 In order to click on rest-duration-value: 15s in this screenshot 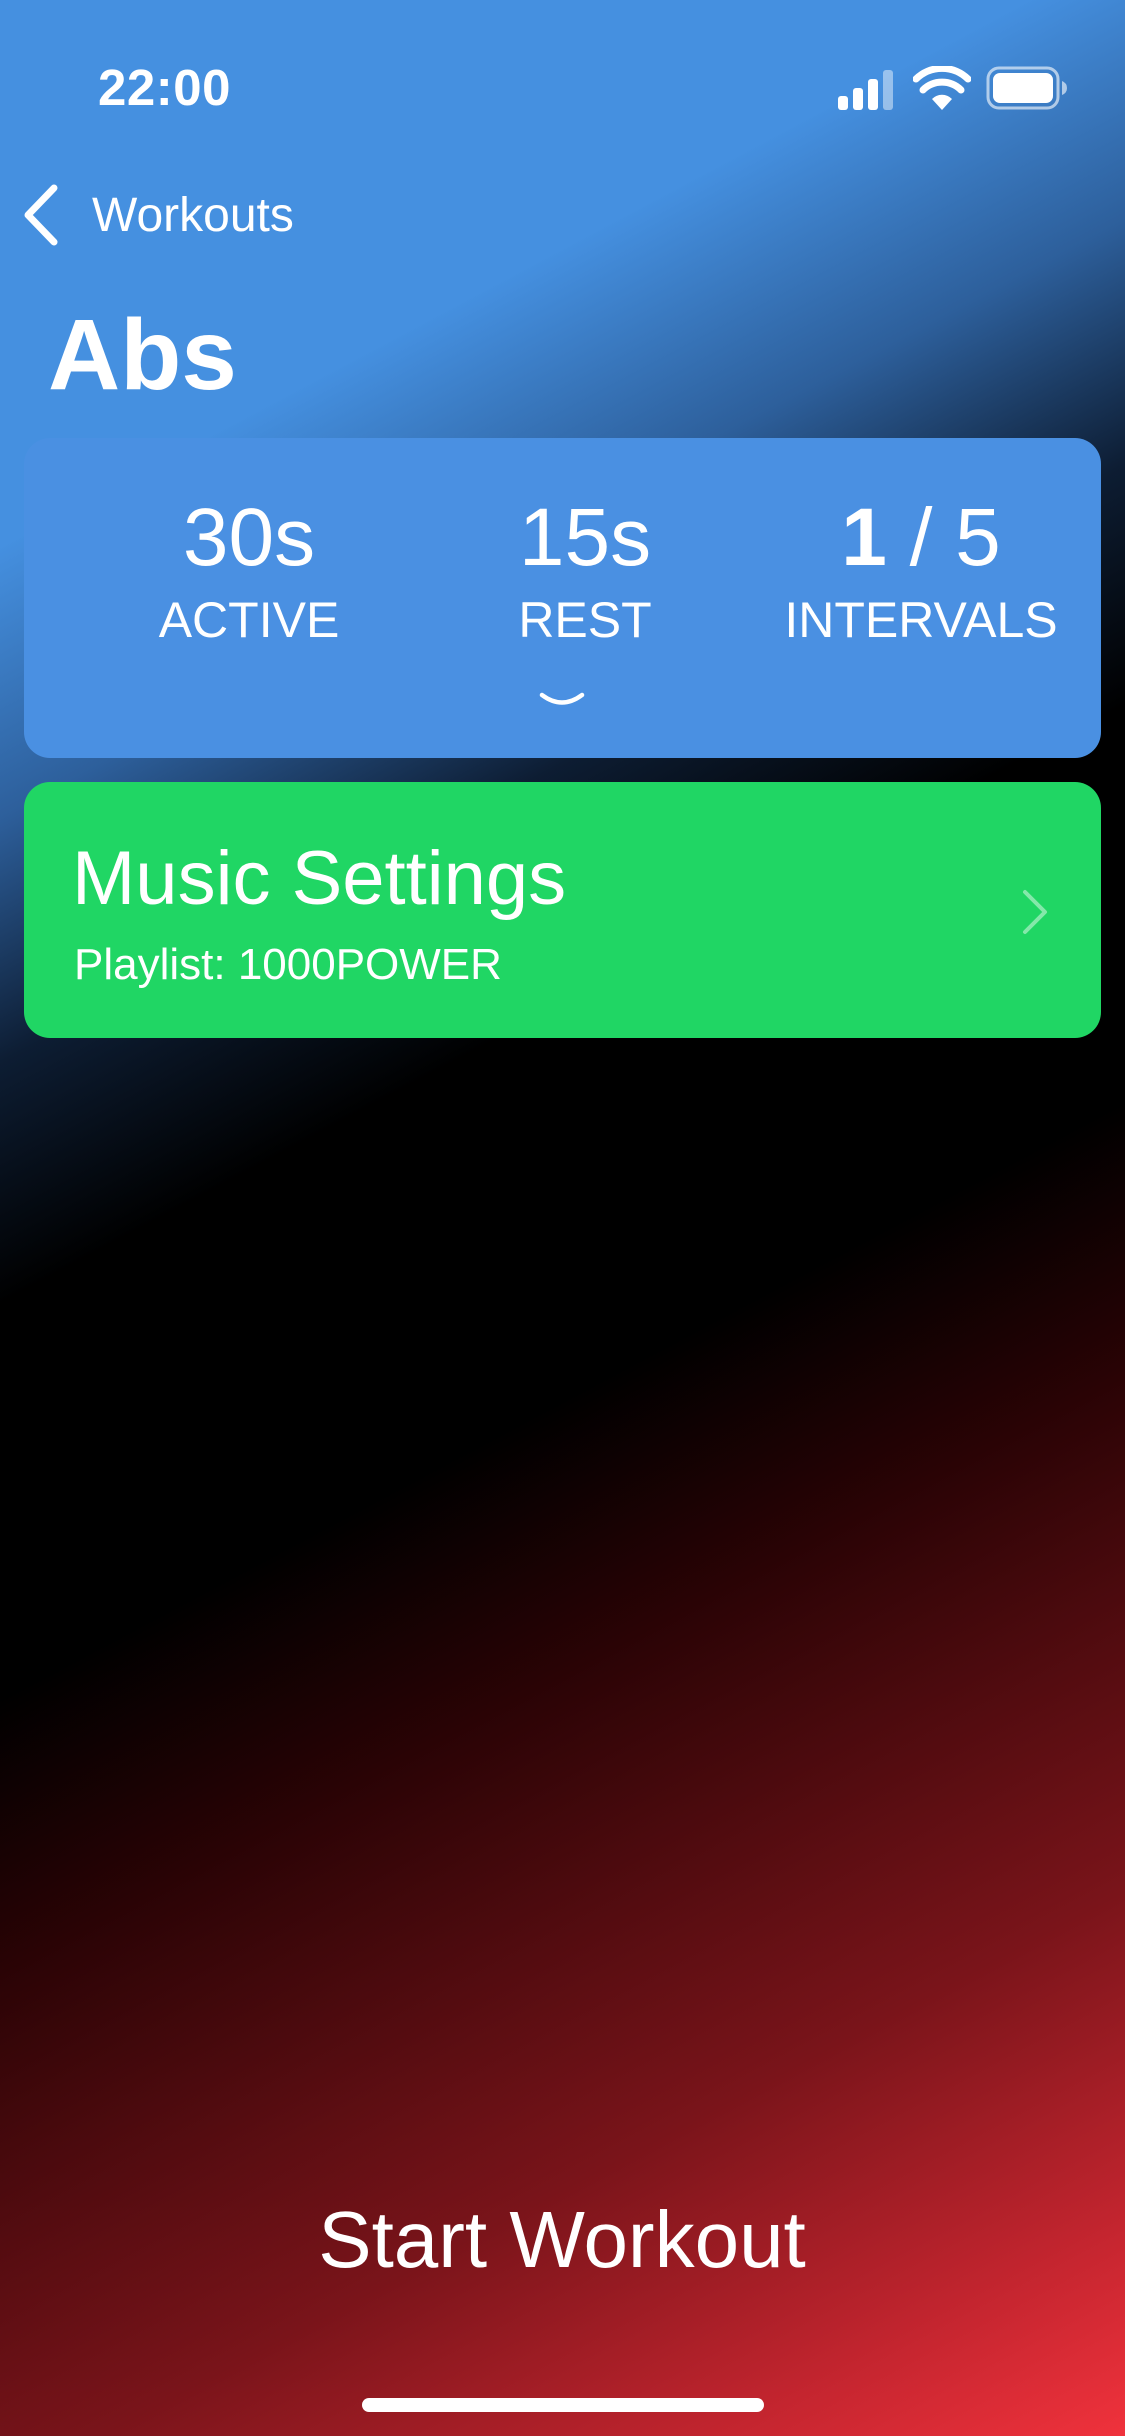, I will do `click(585, 537)`.